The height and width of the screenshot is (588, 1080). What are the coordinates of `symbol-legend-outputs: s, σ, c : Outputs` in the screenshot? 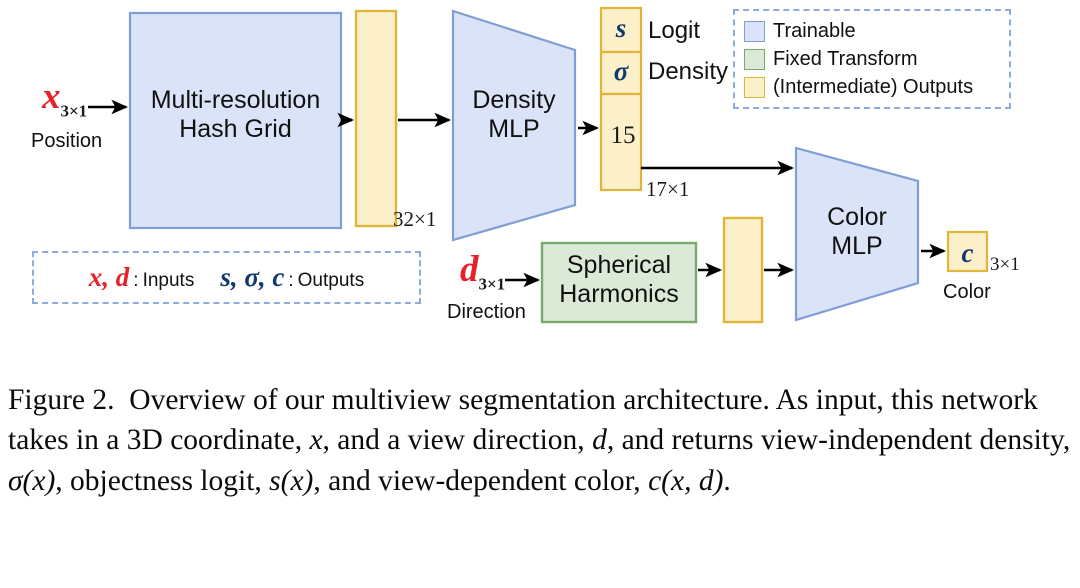 It's located at (292, 277).